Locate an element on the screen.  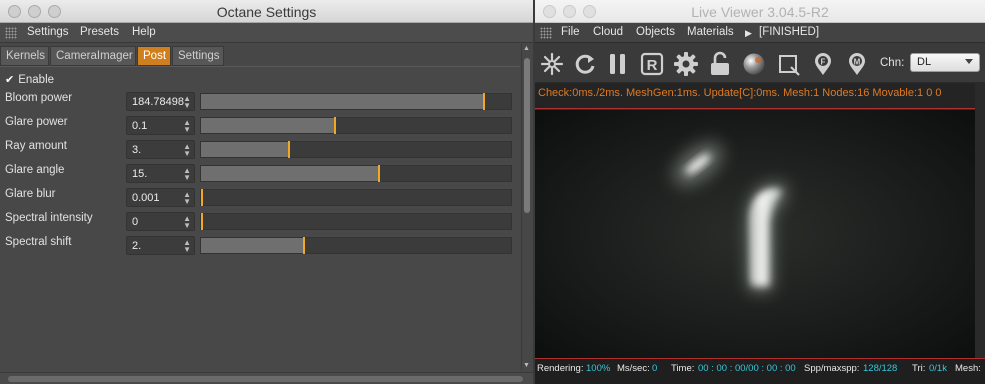
restart-icon is located at coordinates (585, 64).